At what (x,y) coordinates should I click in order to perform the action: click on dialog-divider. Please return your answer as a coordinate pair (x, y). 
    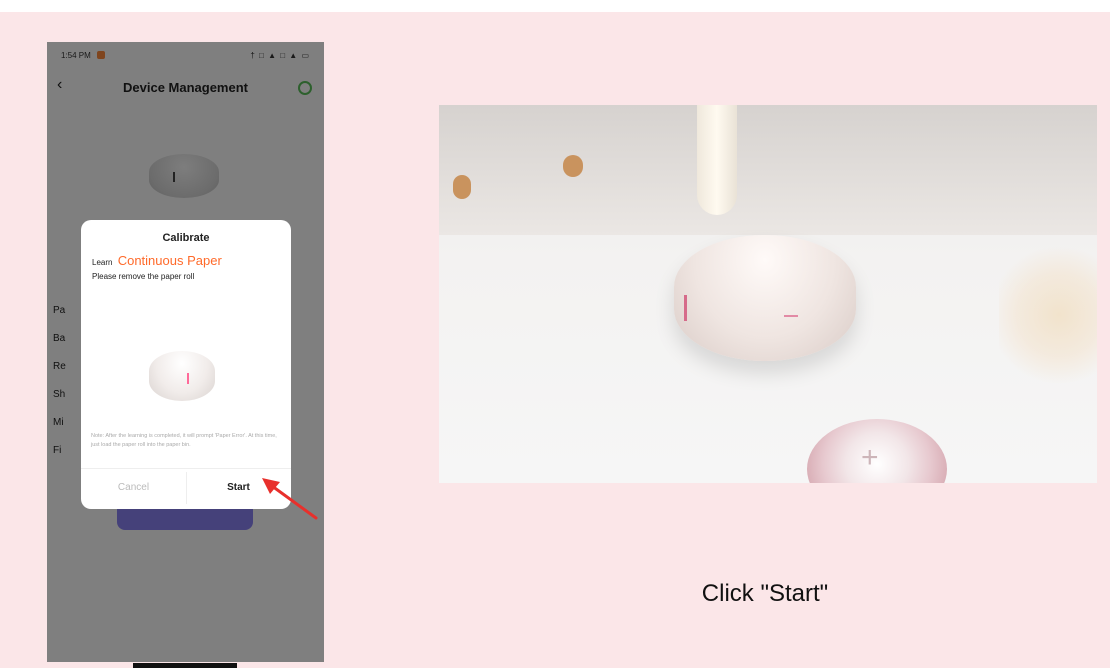
    Looking at the image, I should click on (186, 468).